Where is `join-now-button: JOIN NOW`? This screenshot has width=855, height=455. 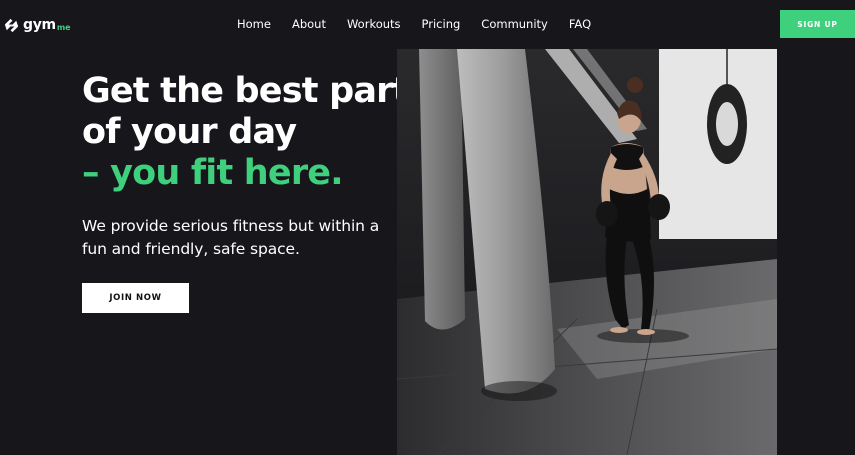
join-now-button: JOIN NOW is located at coordinates (135, 298).